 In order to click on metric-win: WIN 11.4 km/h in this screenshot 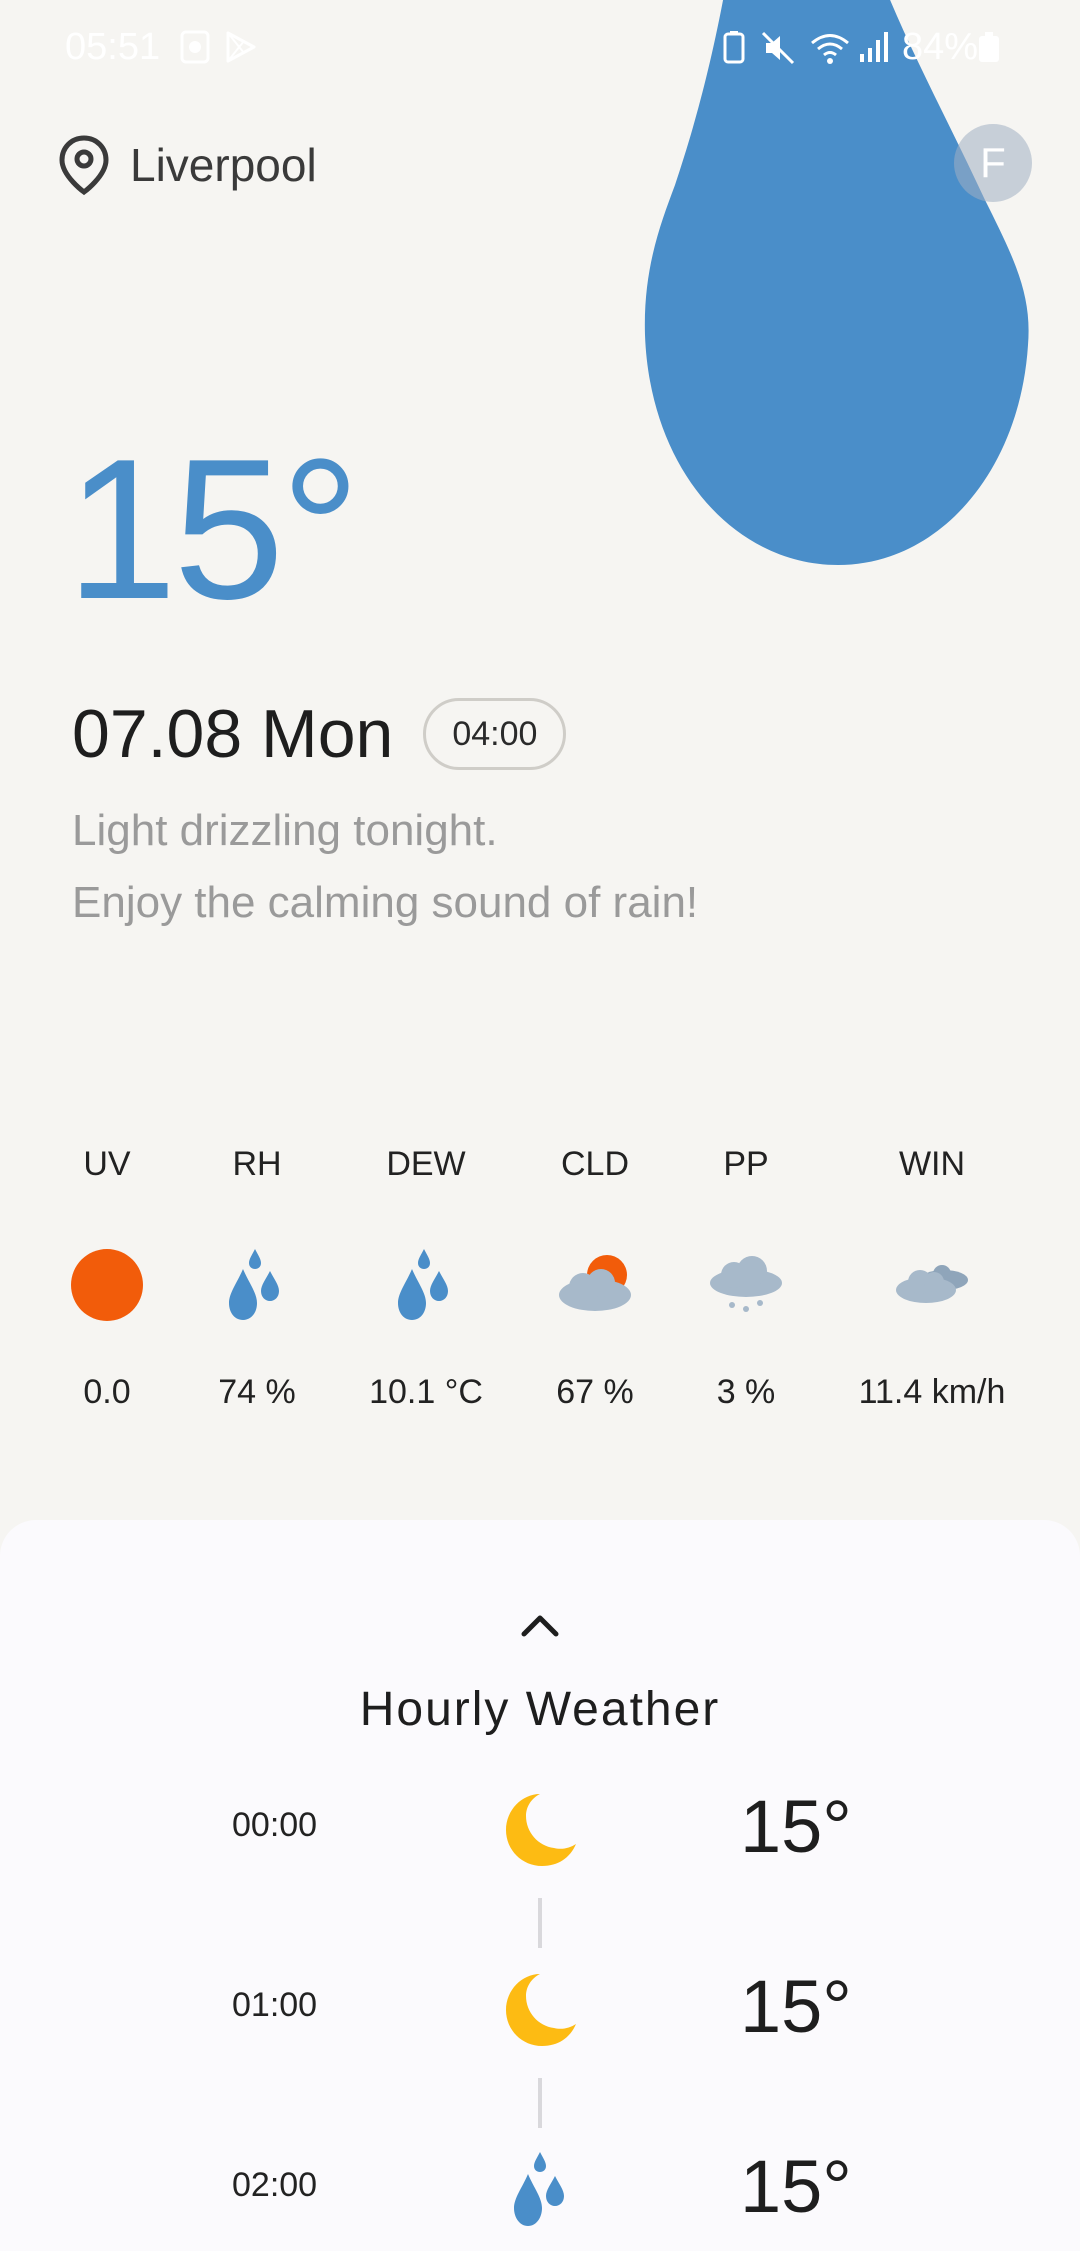, I will do `click(932, 1278)`.